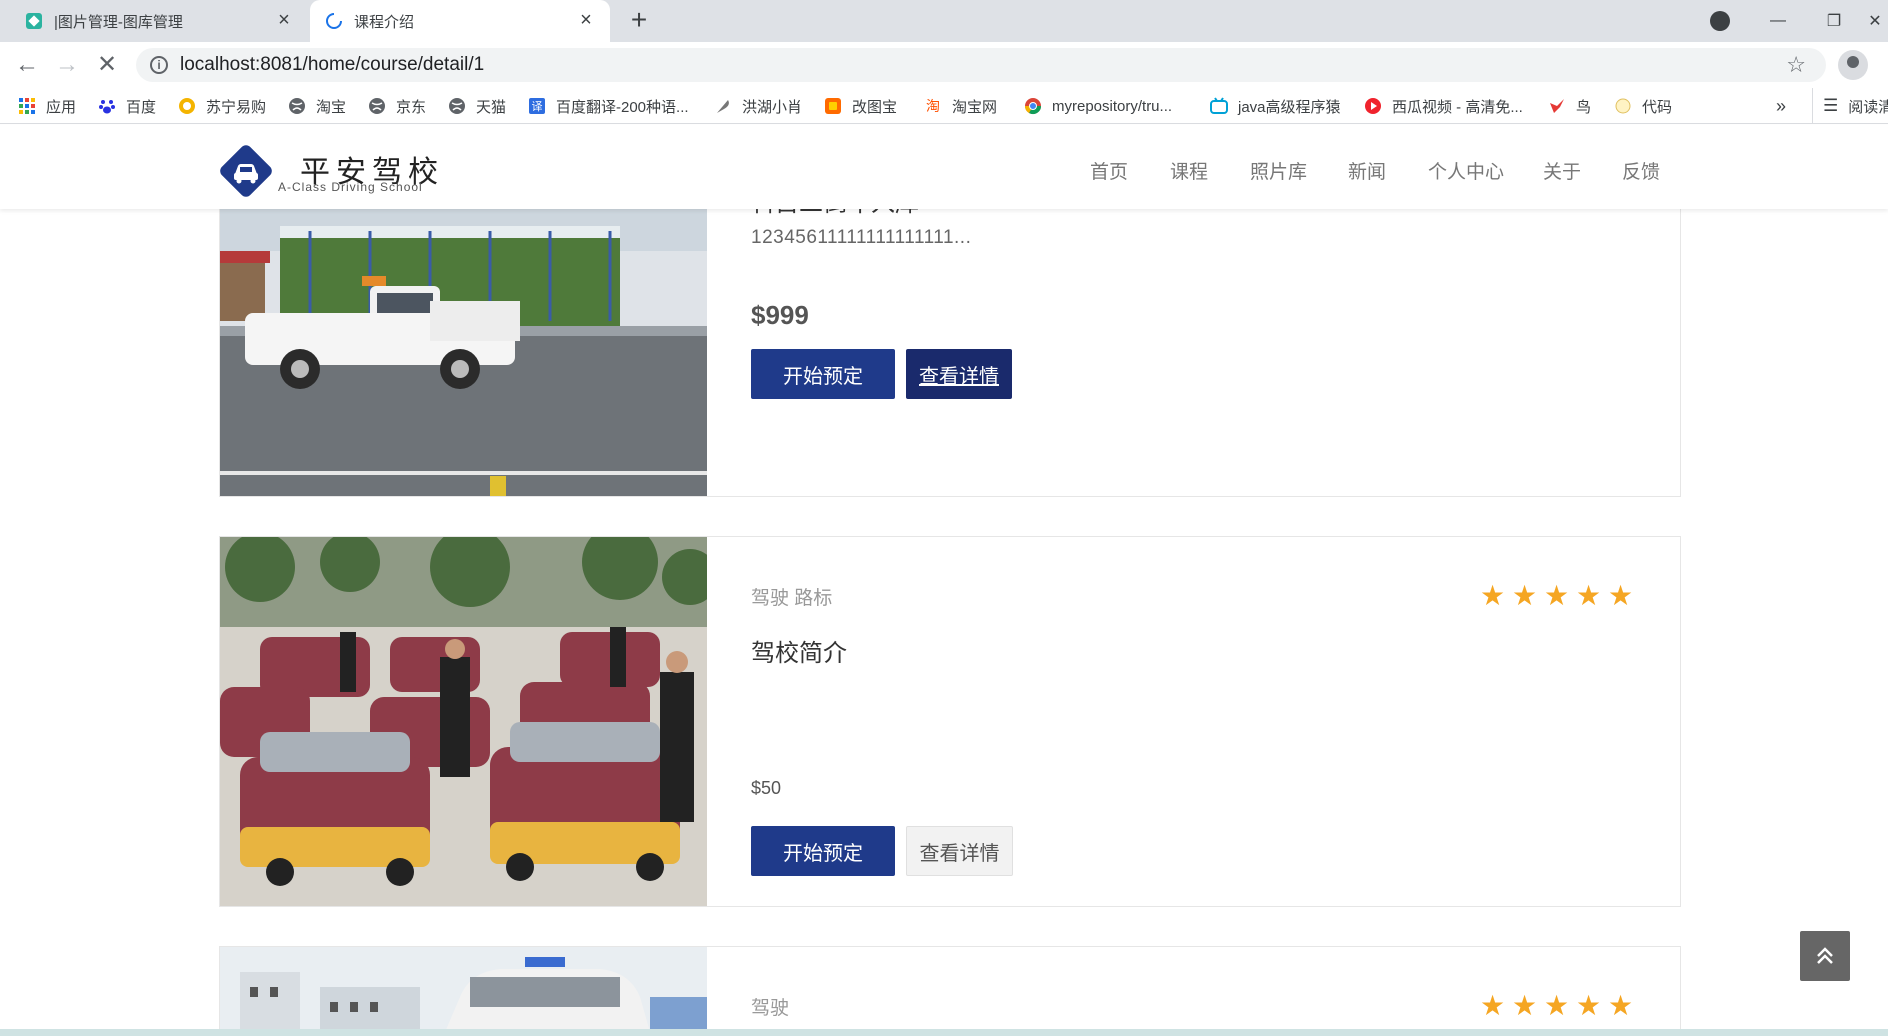  Describe the element at coordinates (332, 64) in the screenshot. I see `url-text: localhost:8081/home/course/detail/1` at that location.